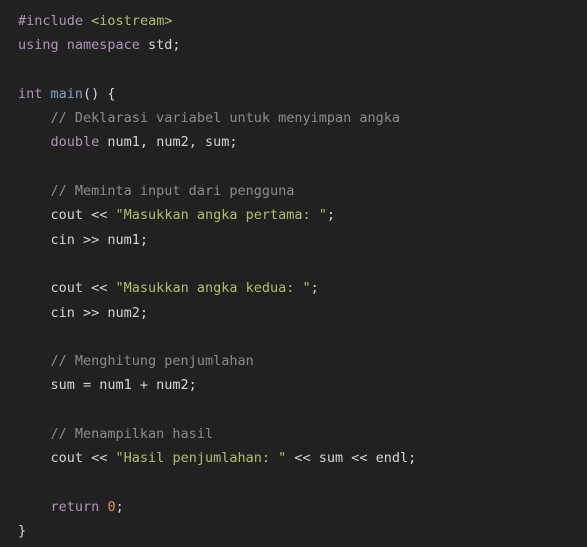  What do you see at coordinates (302, 240) in the screenshot?
I see `code-line: cin >> num1;` at bounding box center [302, 240].